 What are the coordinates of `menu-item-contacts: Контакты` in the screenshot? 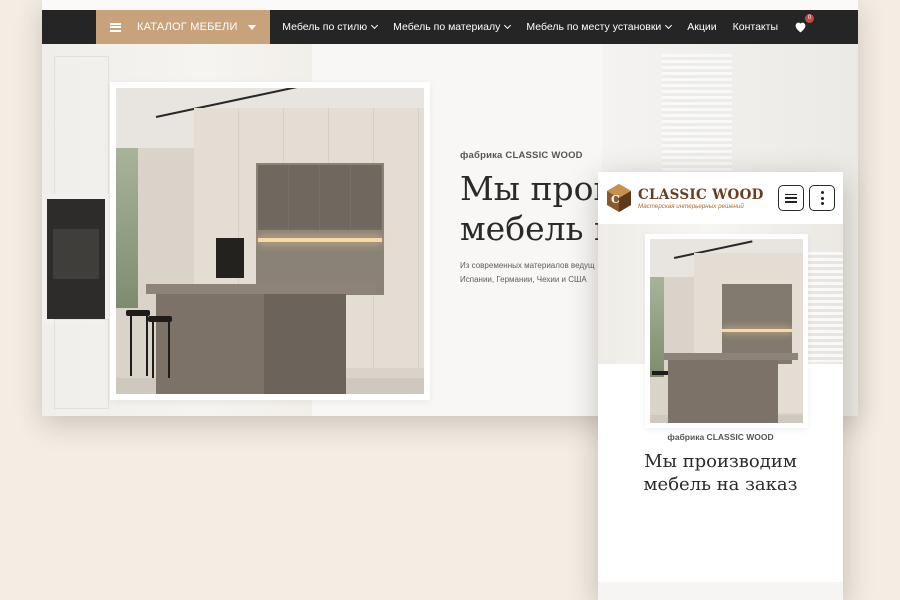 It's located at (755, 27).